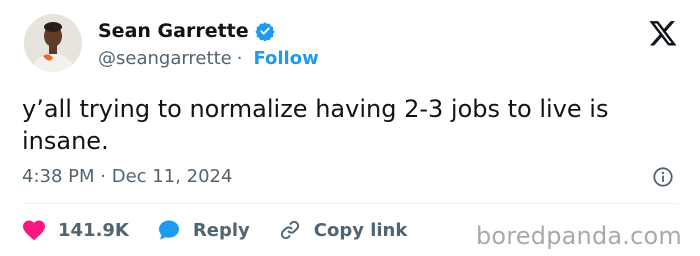 The width and height of the screenshot is (700, 256). I want to click on tweet-date: Dec 11, 2024, so click(172, 176).